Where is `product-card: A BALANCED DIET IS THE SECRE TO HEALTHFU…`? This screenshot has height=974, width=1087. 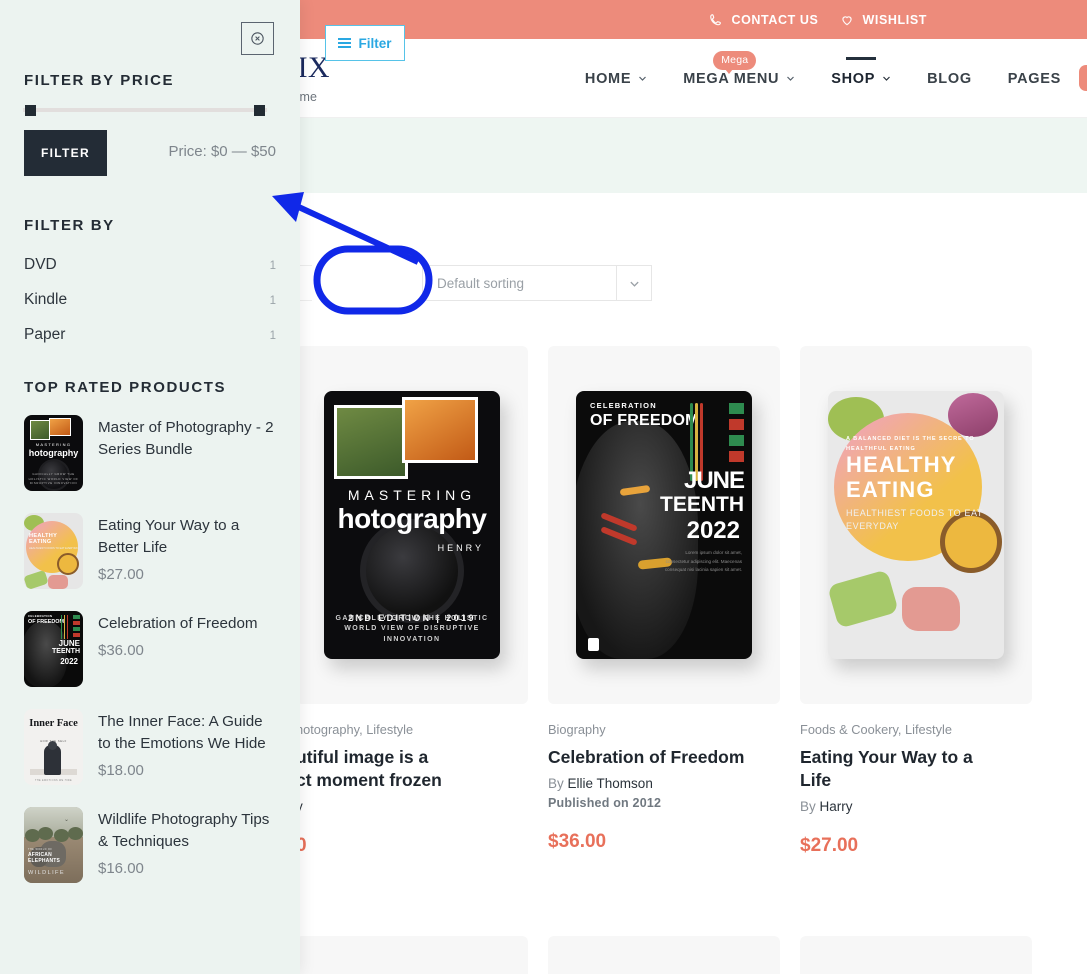
product-card: A BALANCED DIET IS THE SECRE TO HEALTHFU… is located at coordinates (916, 601).